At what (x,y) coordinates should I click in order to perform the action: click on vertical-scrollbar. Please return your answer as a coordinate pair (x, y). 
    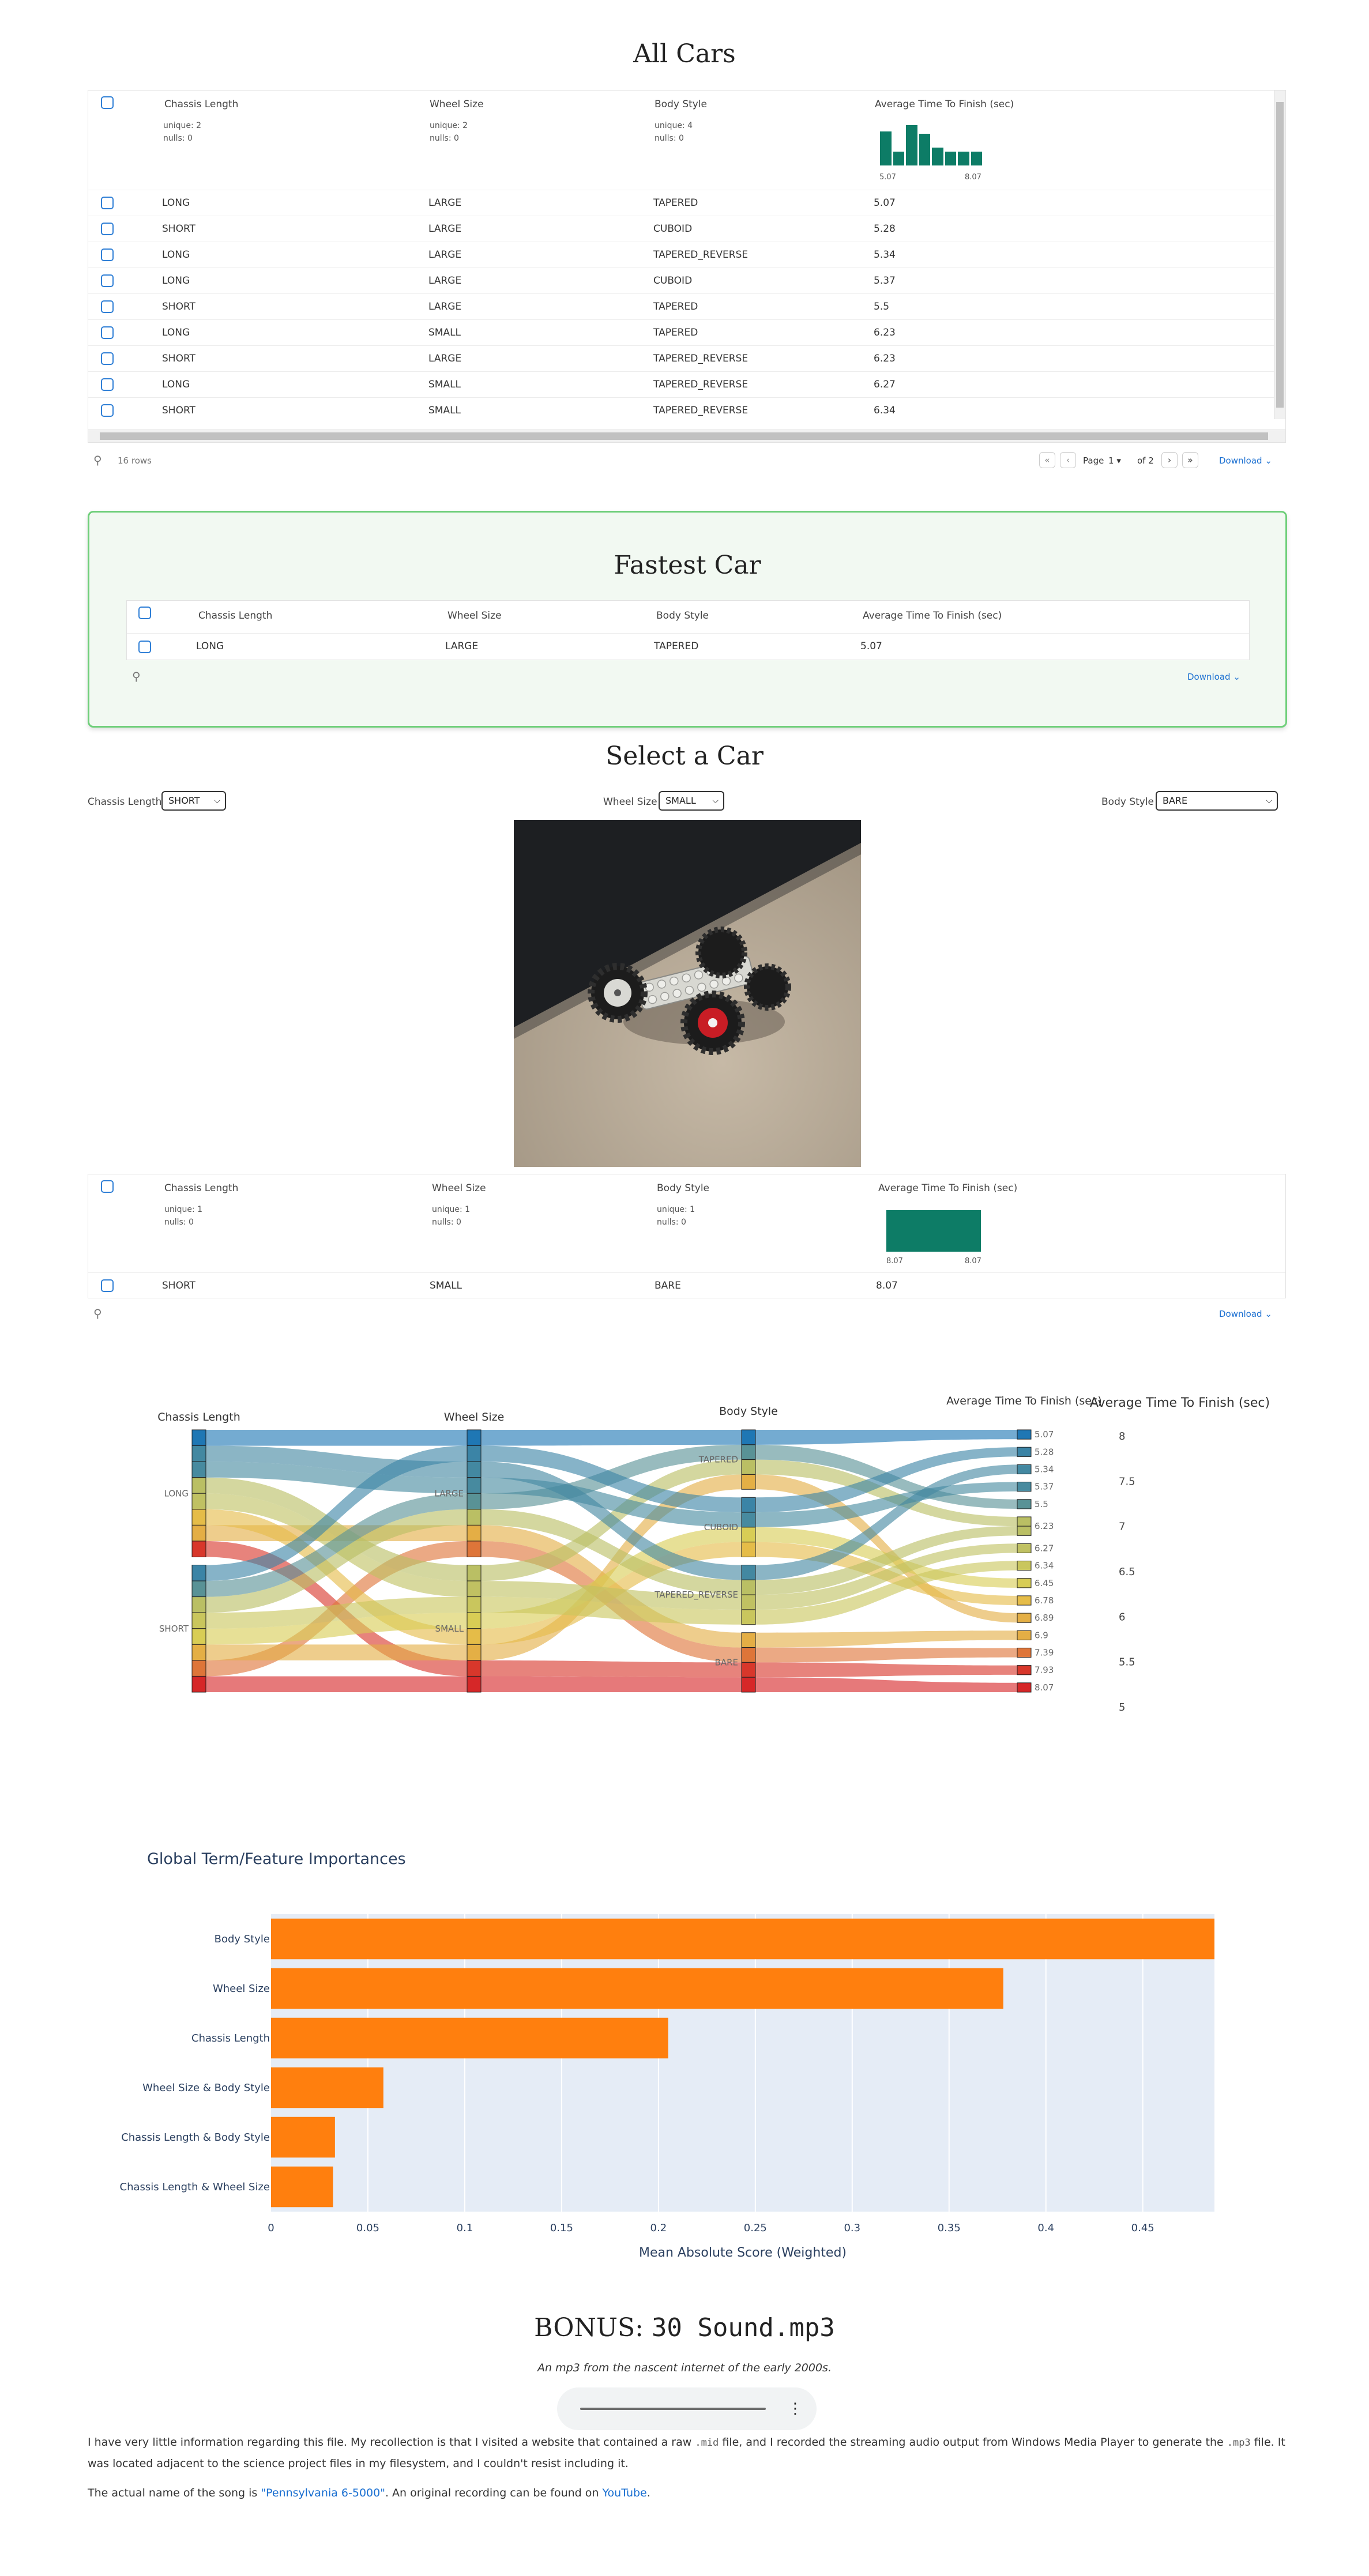
    Looking at the image, I should click on (1279, 255).